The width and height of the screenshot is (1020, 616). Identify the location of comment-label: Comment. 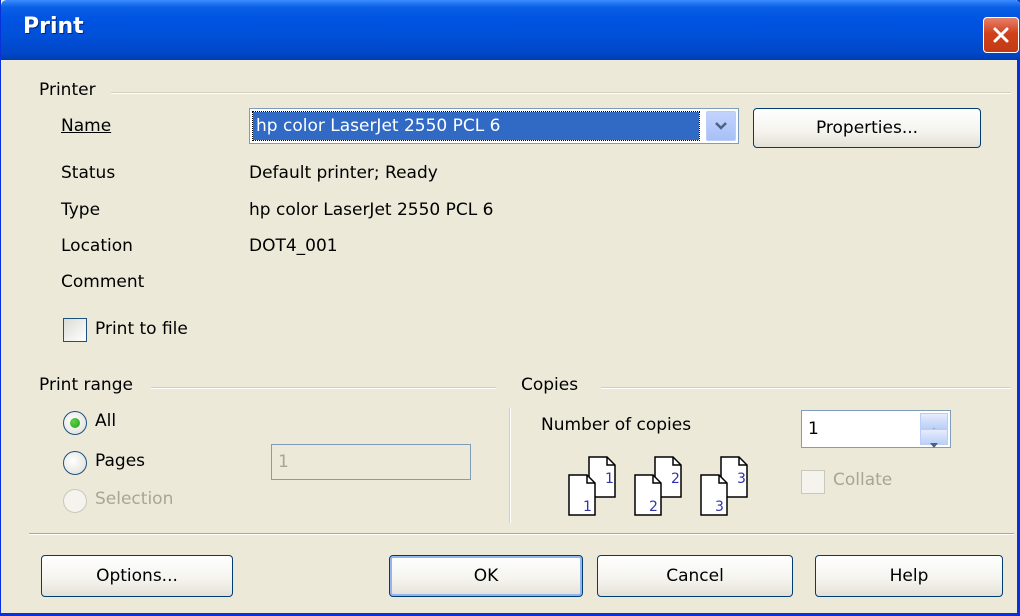
(103, 282).